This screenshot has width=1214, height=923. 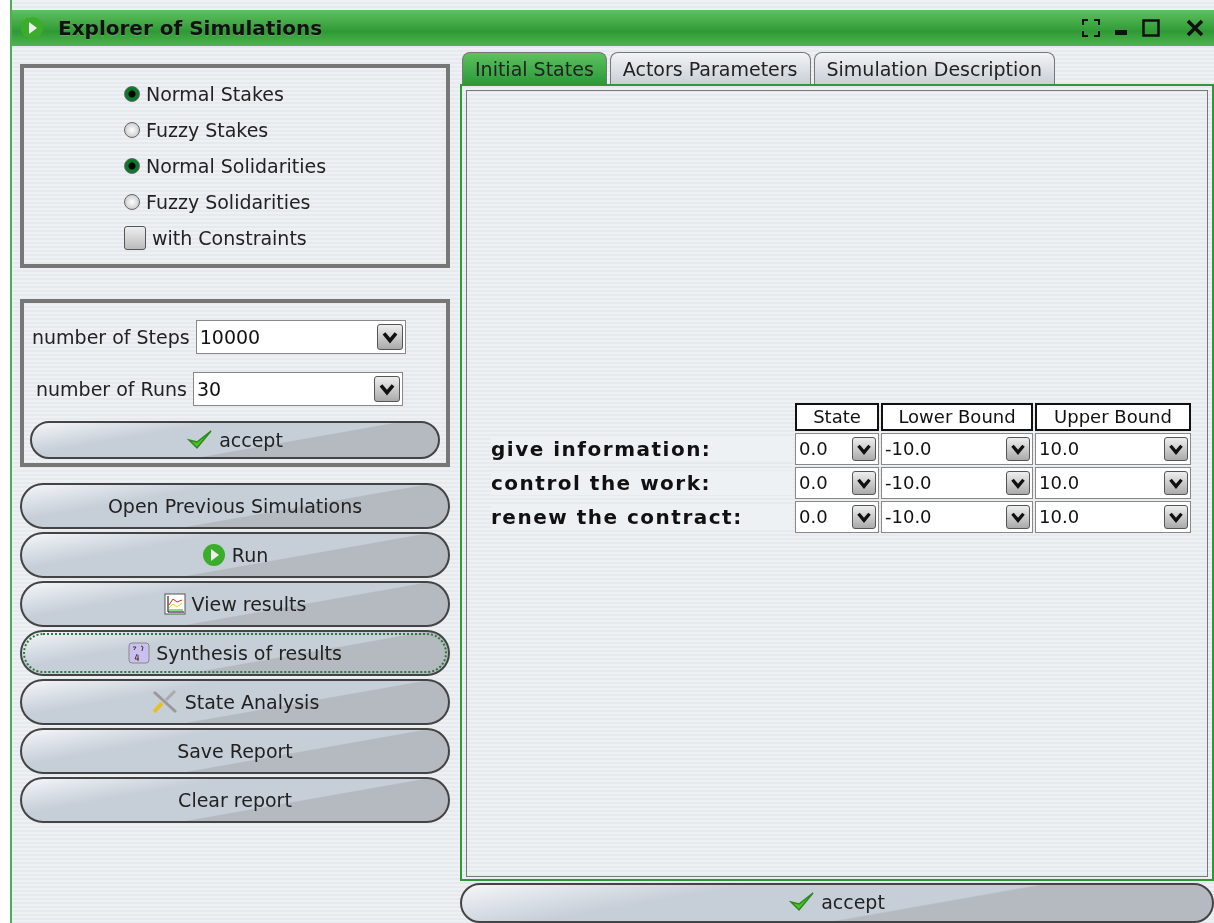 I want to click on option-label: Normal Solidarities, so click(x=236, y=166).